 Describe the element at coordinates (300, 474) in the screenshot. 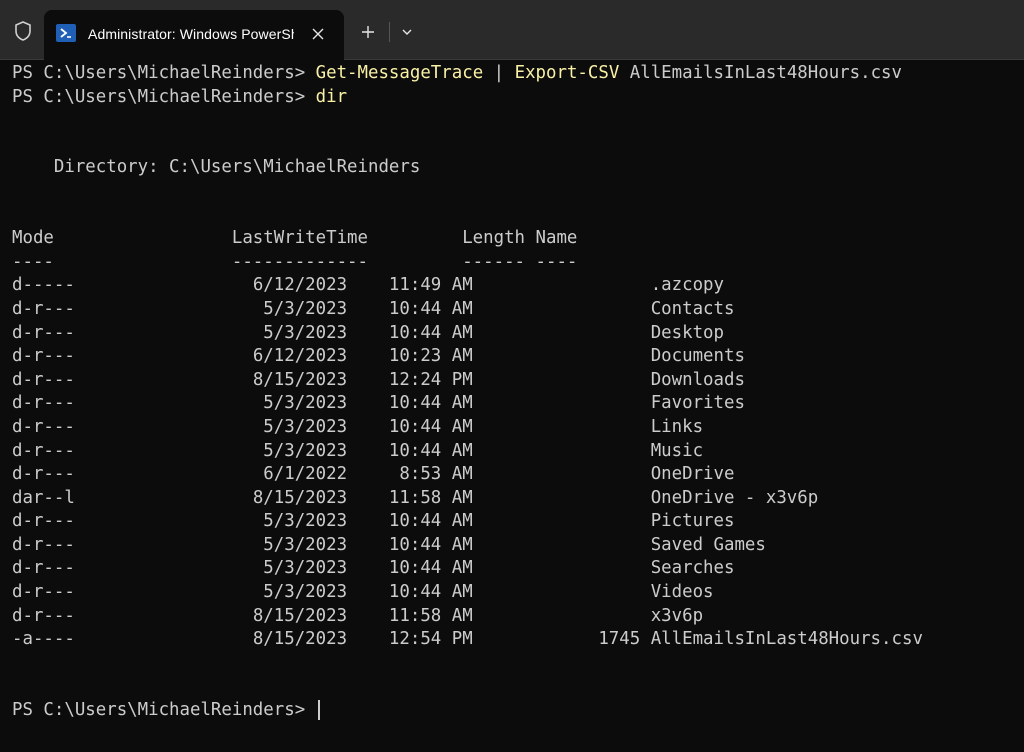

I see `row-date: 6/1/2022` at that location.